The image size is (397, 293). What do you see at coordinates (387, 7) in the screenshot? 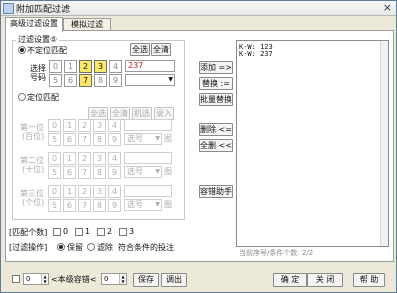
I see `close-icon: ×` at bounding box center [387, 7].